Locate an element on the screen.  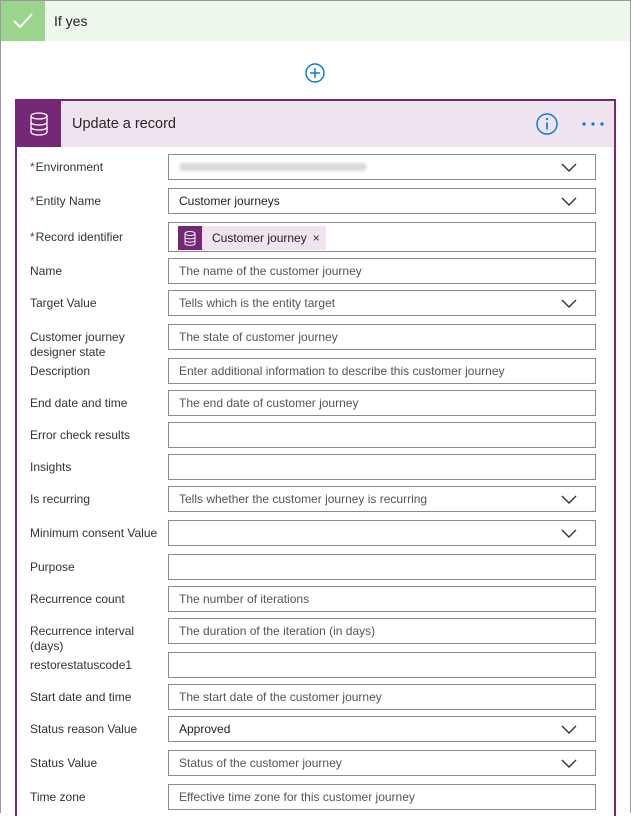
field-label-text: Insights is located at coordinates (51, 467).